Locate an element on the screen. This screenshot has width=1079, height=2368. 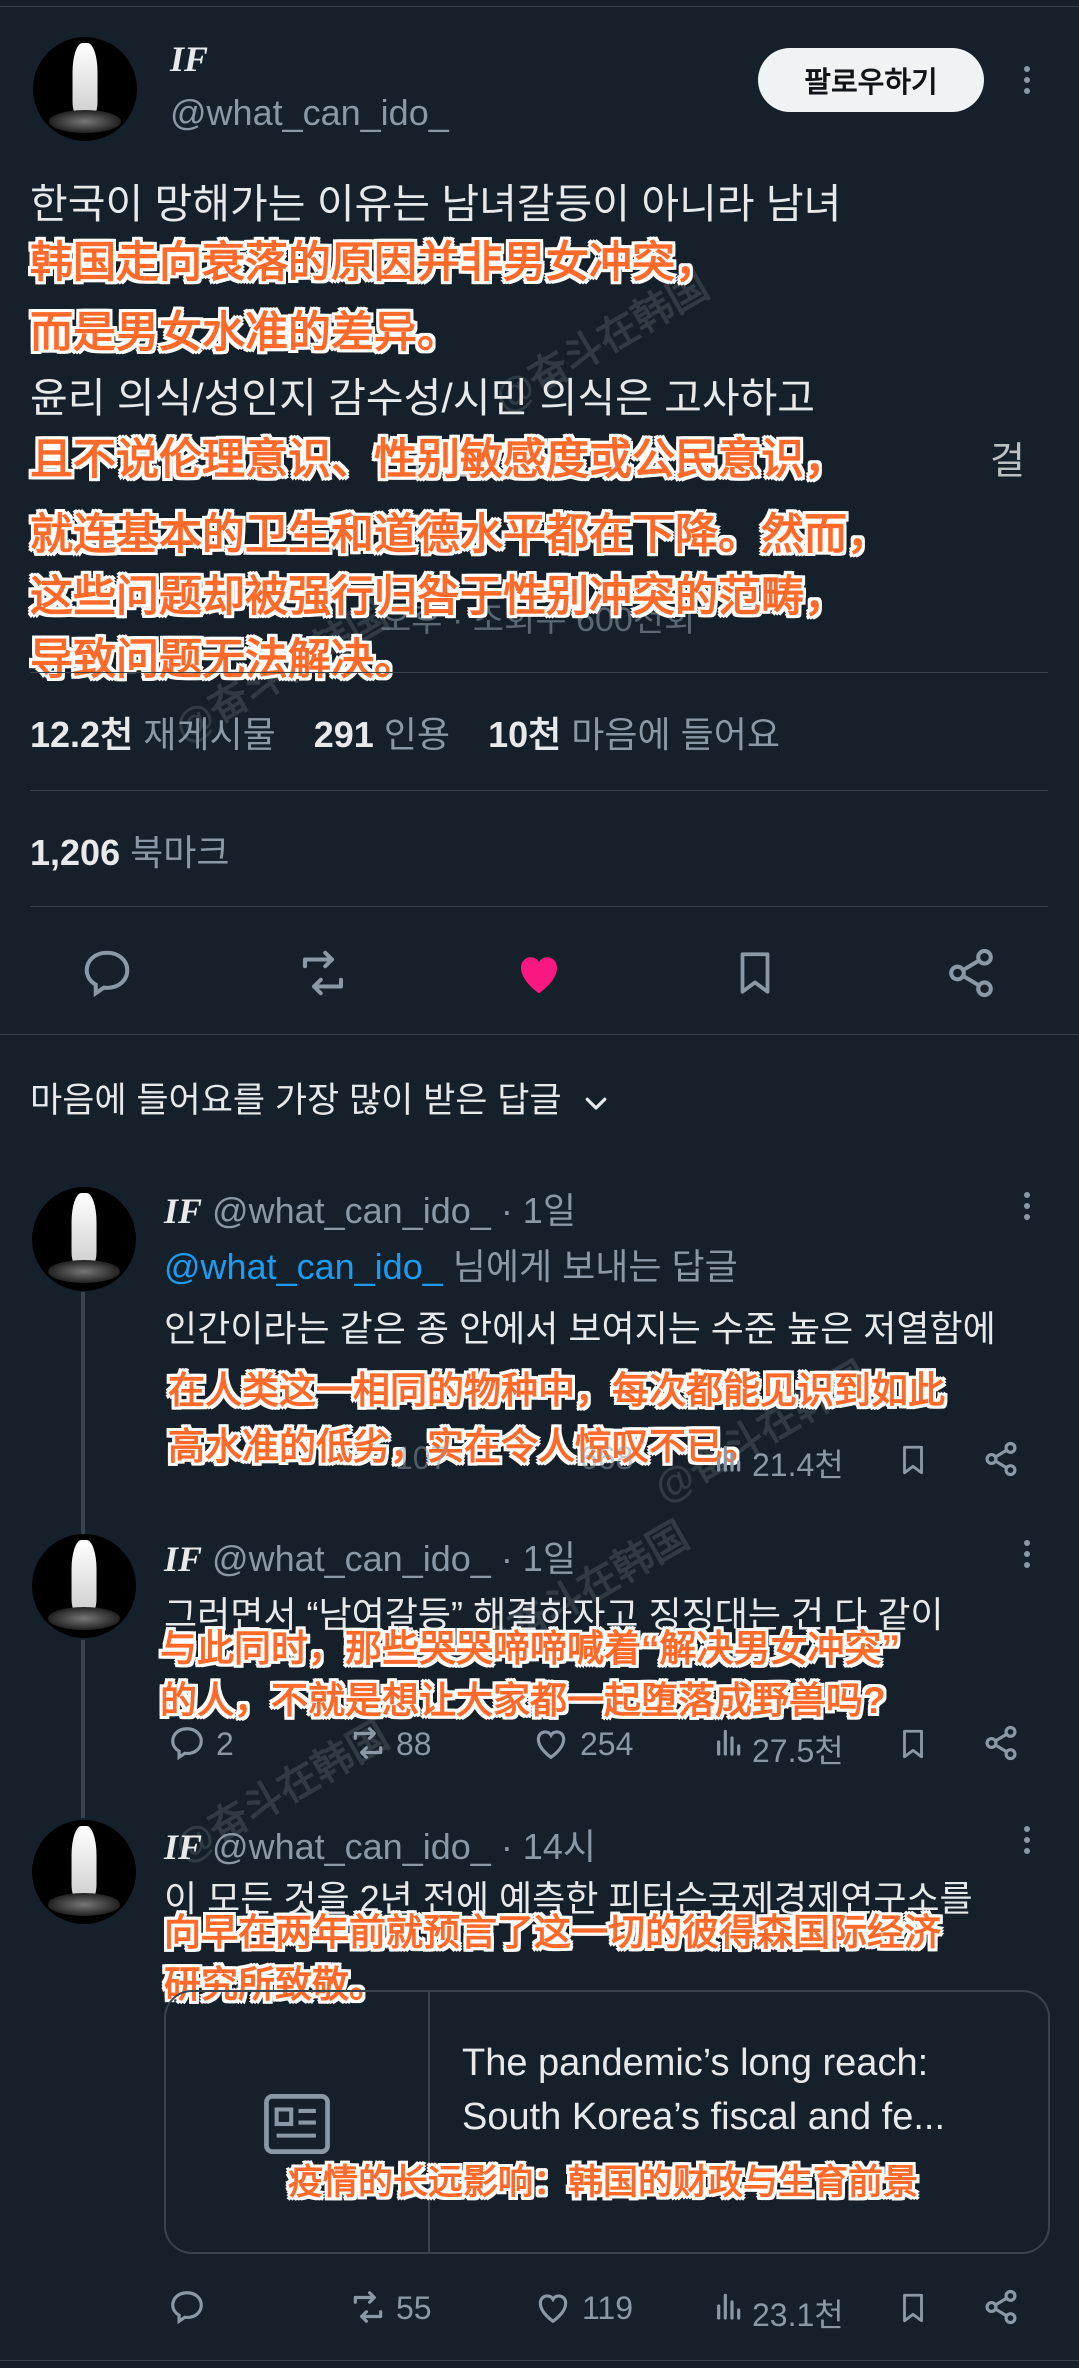
like-count: 254 is located at coordinates (606, 1744).